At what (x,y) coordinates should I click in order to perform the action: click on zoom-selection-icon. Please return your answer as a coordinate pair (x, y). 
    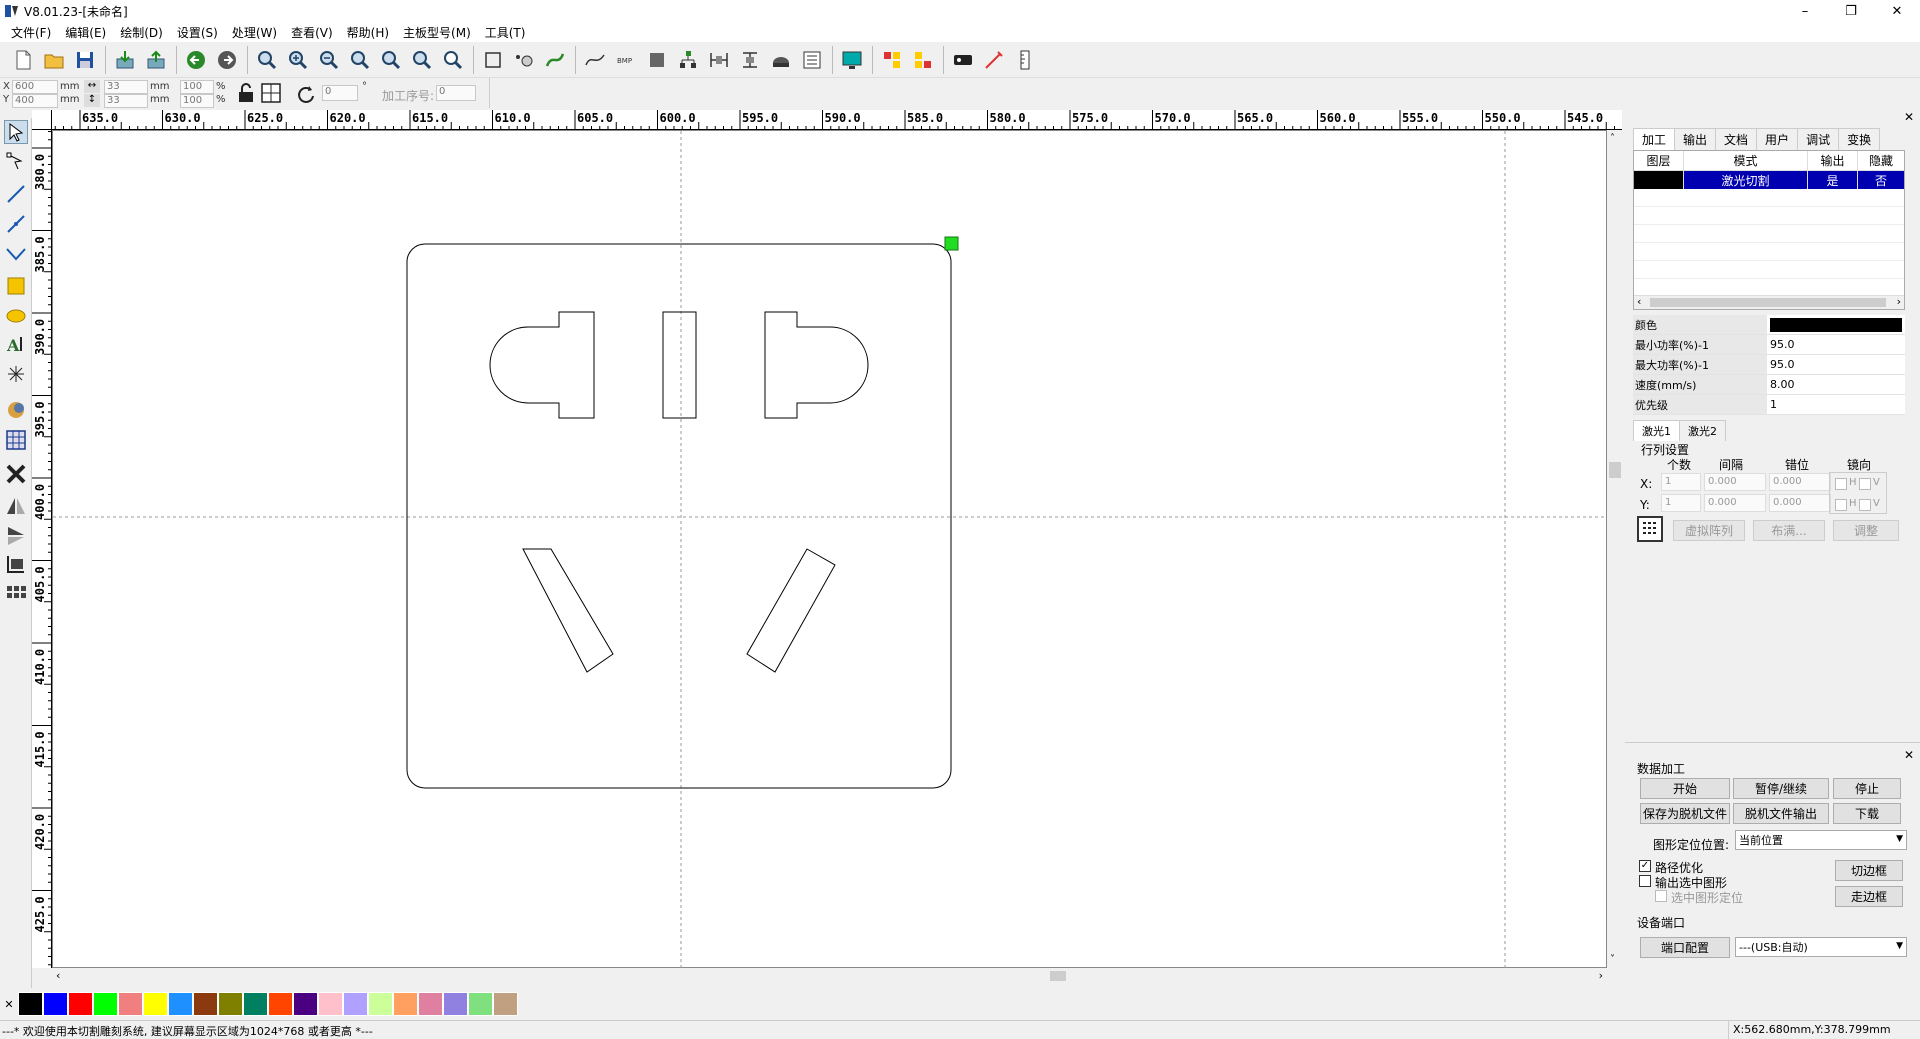
    Looking at the image, I should click on (422, 60).